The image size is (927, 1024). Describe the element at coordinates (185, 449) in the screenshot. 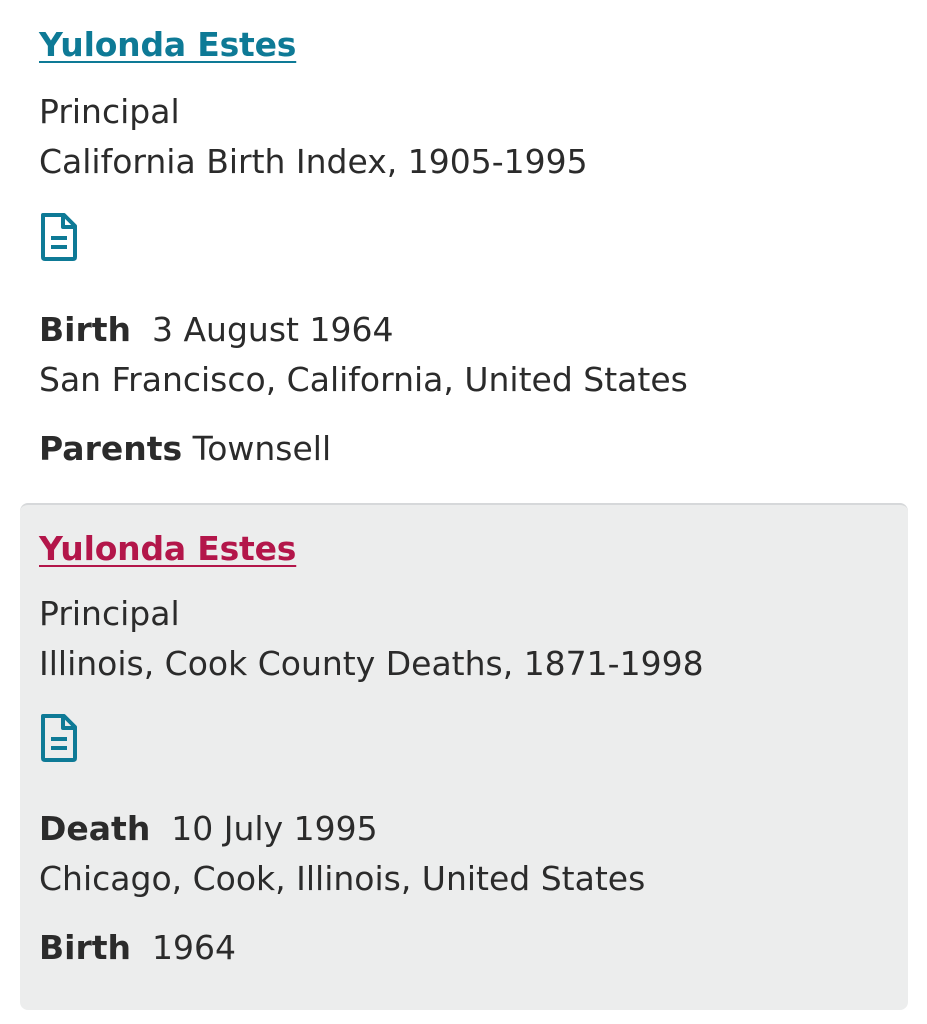

I see `event-parents: Parents Townsell` at that location.